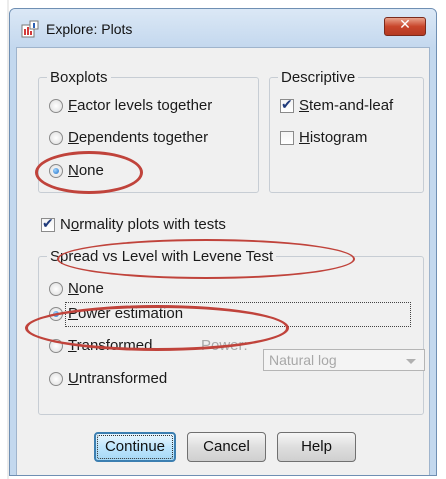 This screenshot has height=479, width=446. I want to click on close-button: ✕, so click(405, 26).